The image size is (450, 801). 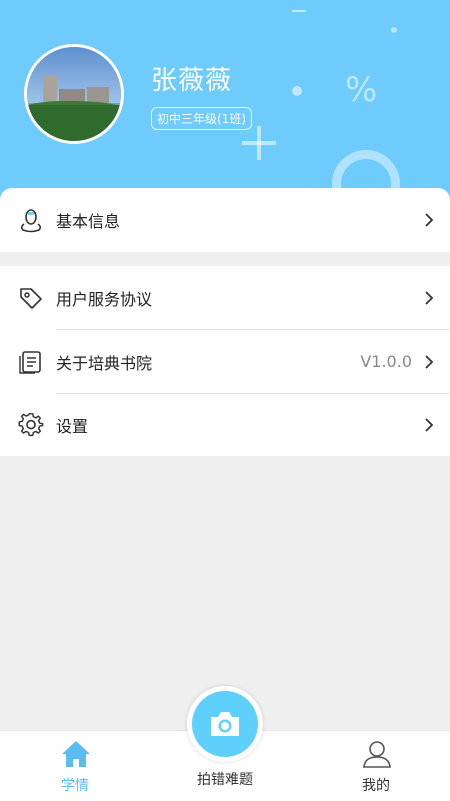 I want to click on menu-label-basic-info: 基本信息, so click(x=88, y=221).